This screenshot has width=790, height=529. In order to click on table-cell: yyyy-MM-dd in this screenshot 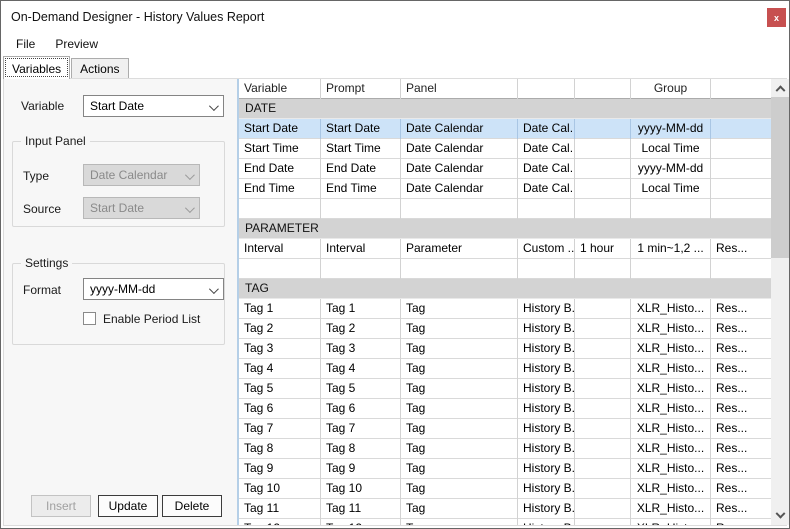, I will do `click(671, 169)`.